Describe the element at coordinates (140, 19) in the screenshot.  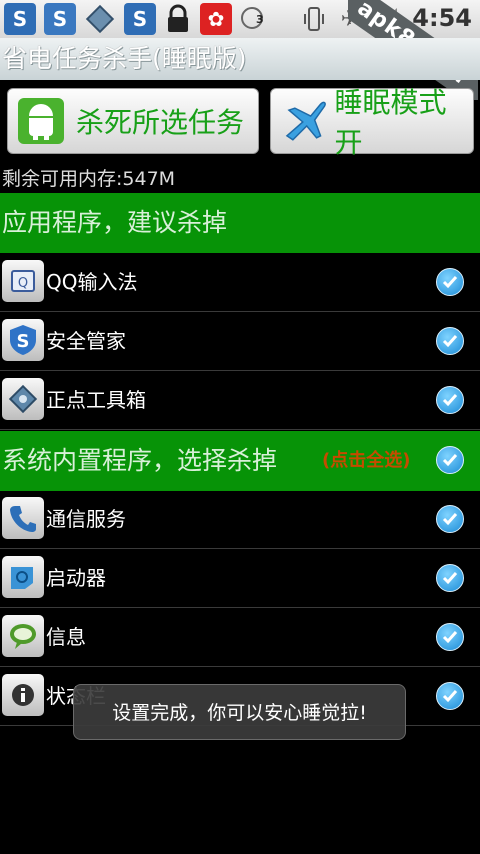
I see `signal-security-icon: S` at that location.